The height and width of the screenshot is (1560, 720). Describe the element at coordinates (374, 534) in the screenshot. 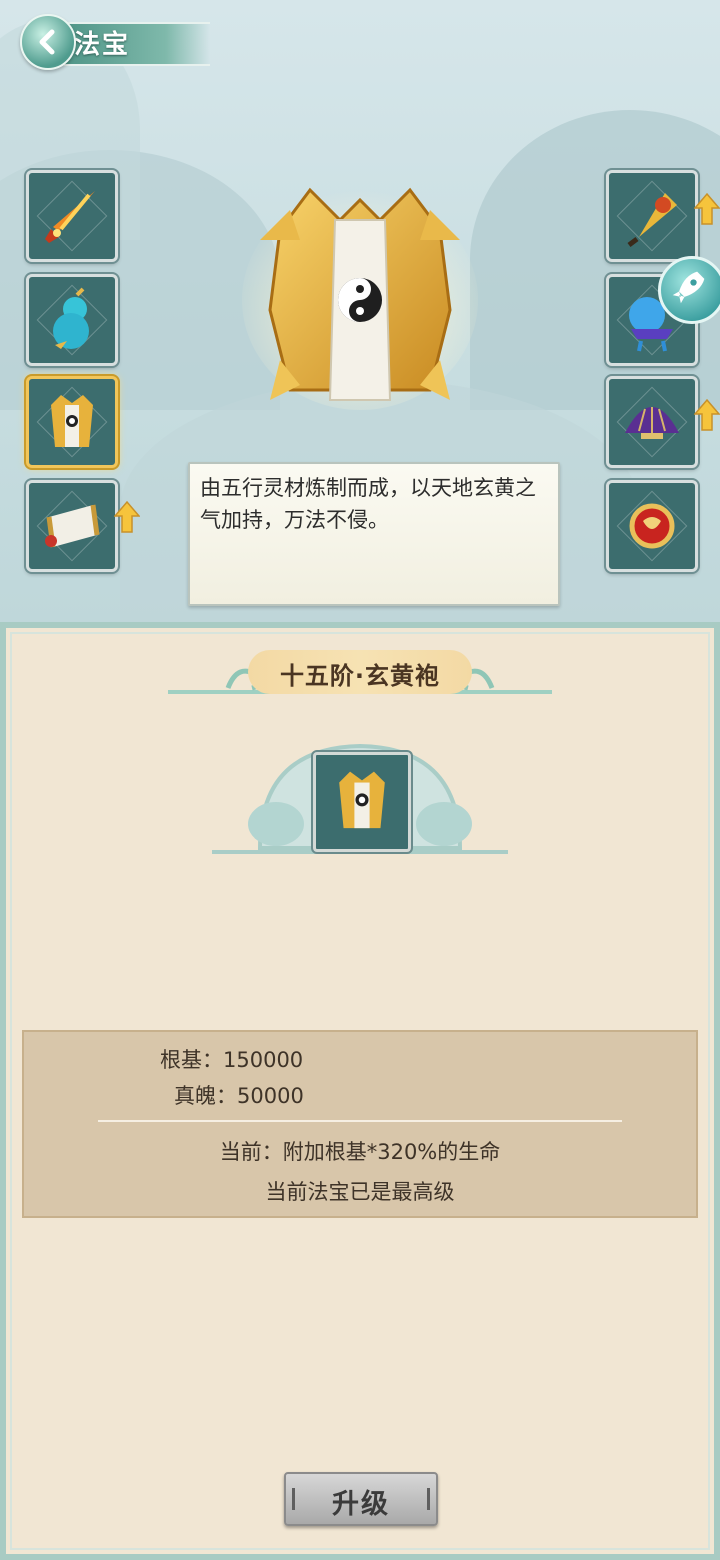

I see `description-box: 由五行灵材炼制而成，以天地玄黄之气加持，万法不侵。` at that location.